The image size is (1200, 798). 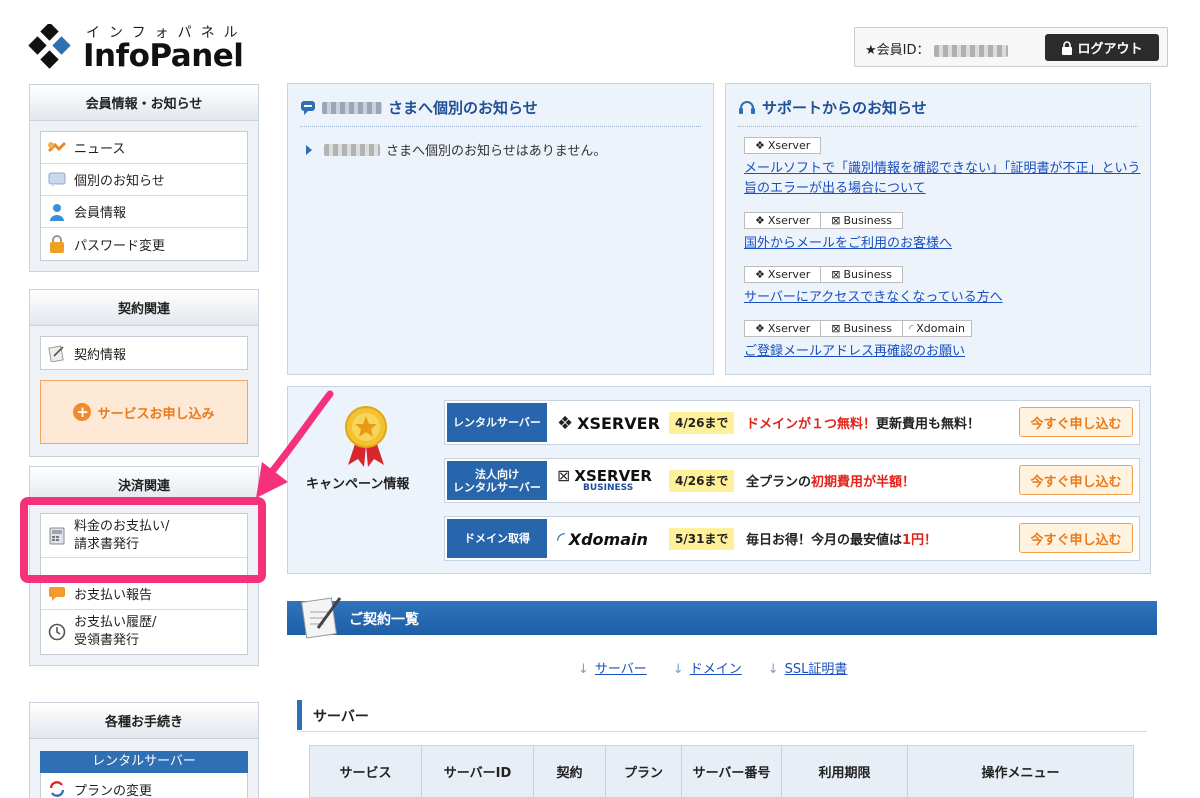 I want to click on sidebar-item-label: 契約情報, so click(x=100, y=355).